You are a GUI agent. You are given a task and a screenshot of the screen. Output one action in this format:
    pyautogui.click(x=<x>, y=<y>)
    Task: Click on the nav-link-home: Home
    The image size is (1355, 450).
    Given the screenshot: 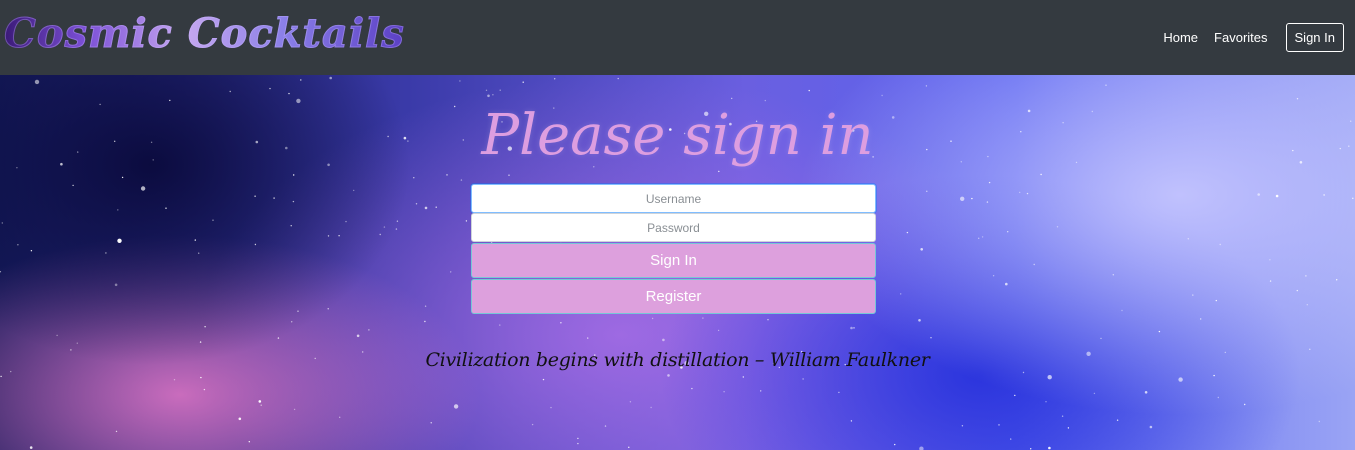 What is the action you would take?
    pyautogui.click(x=1180, y=37)
    